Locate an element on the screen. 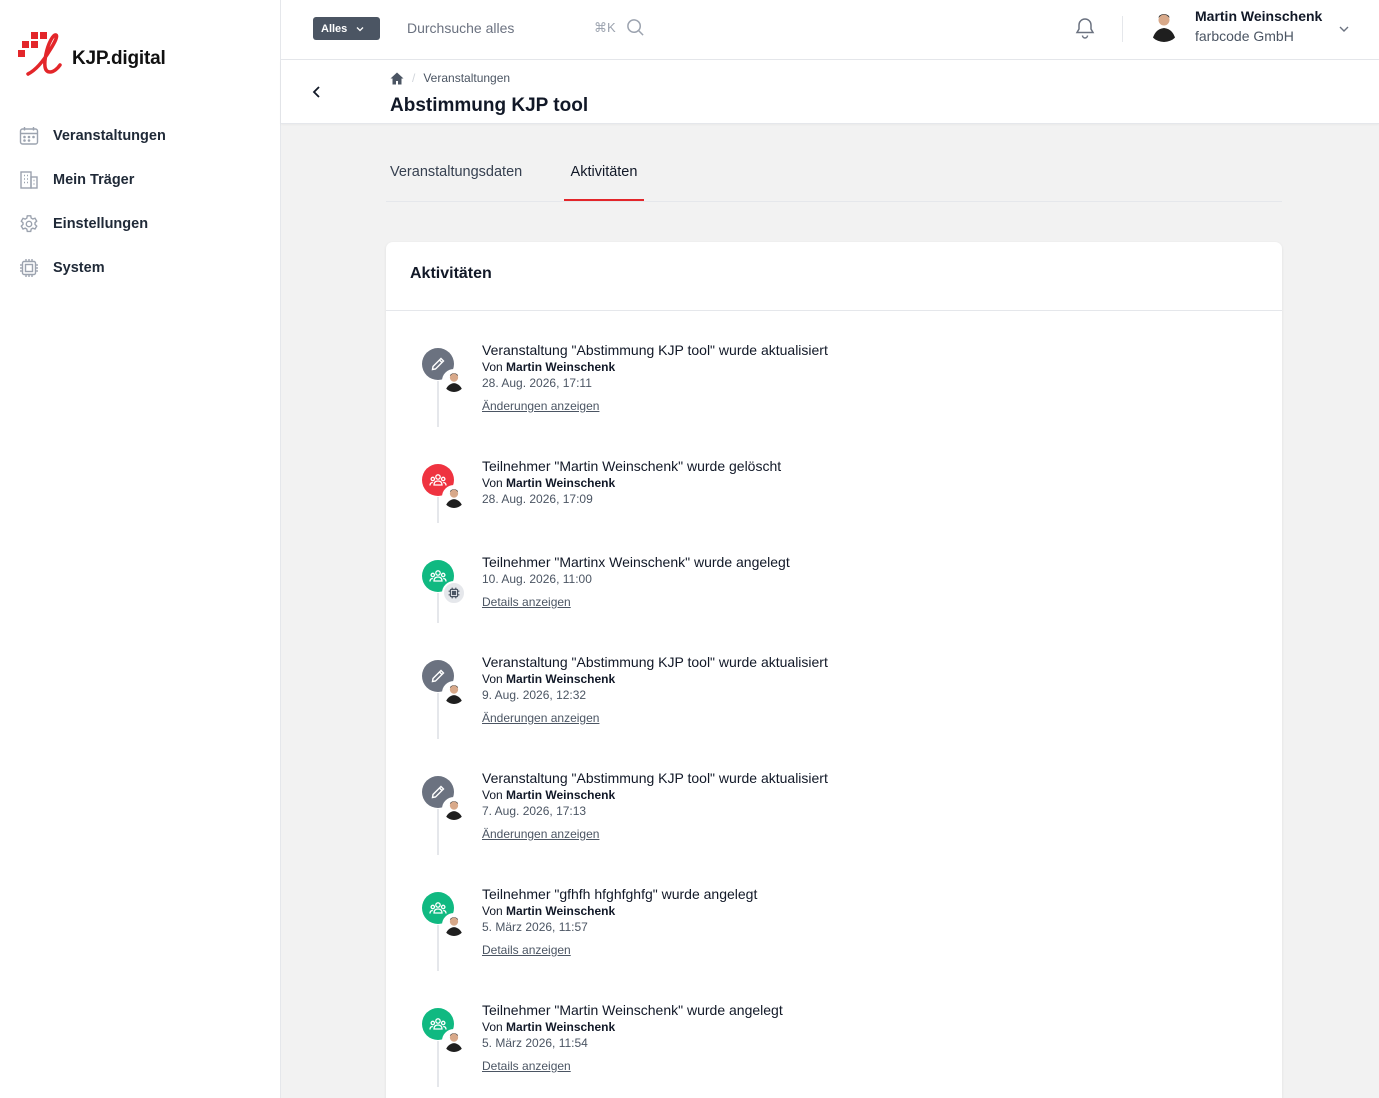  user-name: Martin Weinschenk is located at coordinates (1258, 16).